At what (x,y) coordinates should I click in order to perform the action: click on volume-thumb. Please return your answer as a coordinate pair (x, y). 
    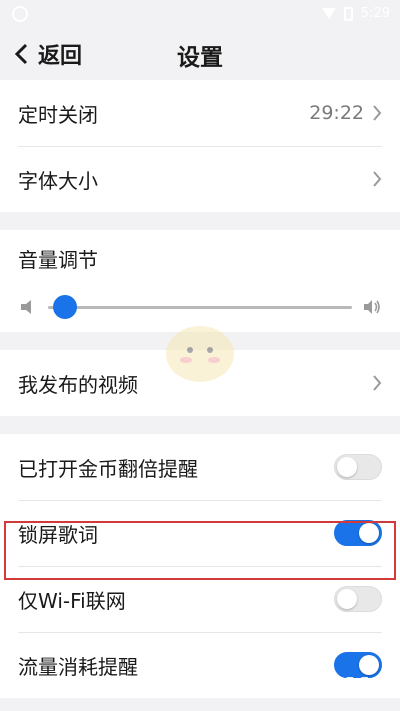
    Looking at the image, I should click on (65, 306).